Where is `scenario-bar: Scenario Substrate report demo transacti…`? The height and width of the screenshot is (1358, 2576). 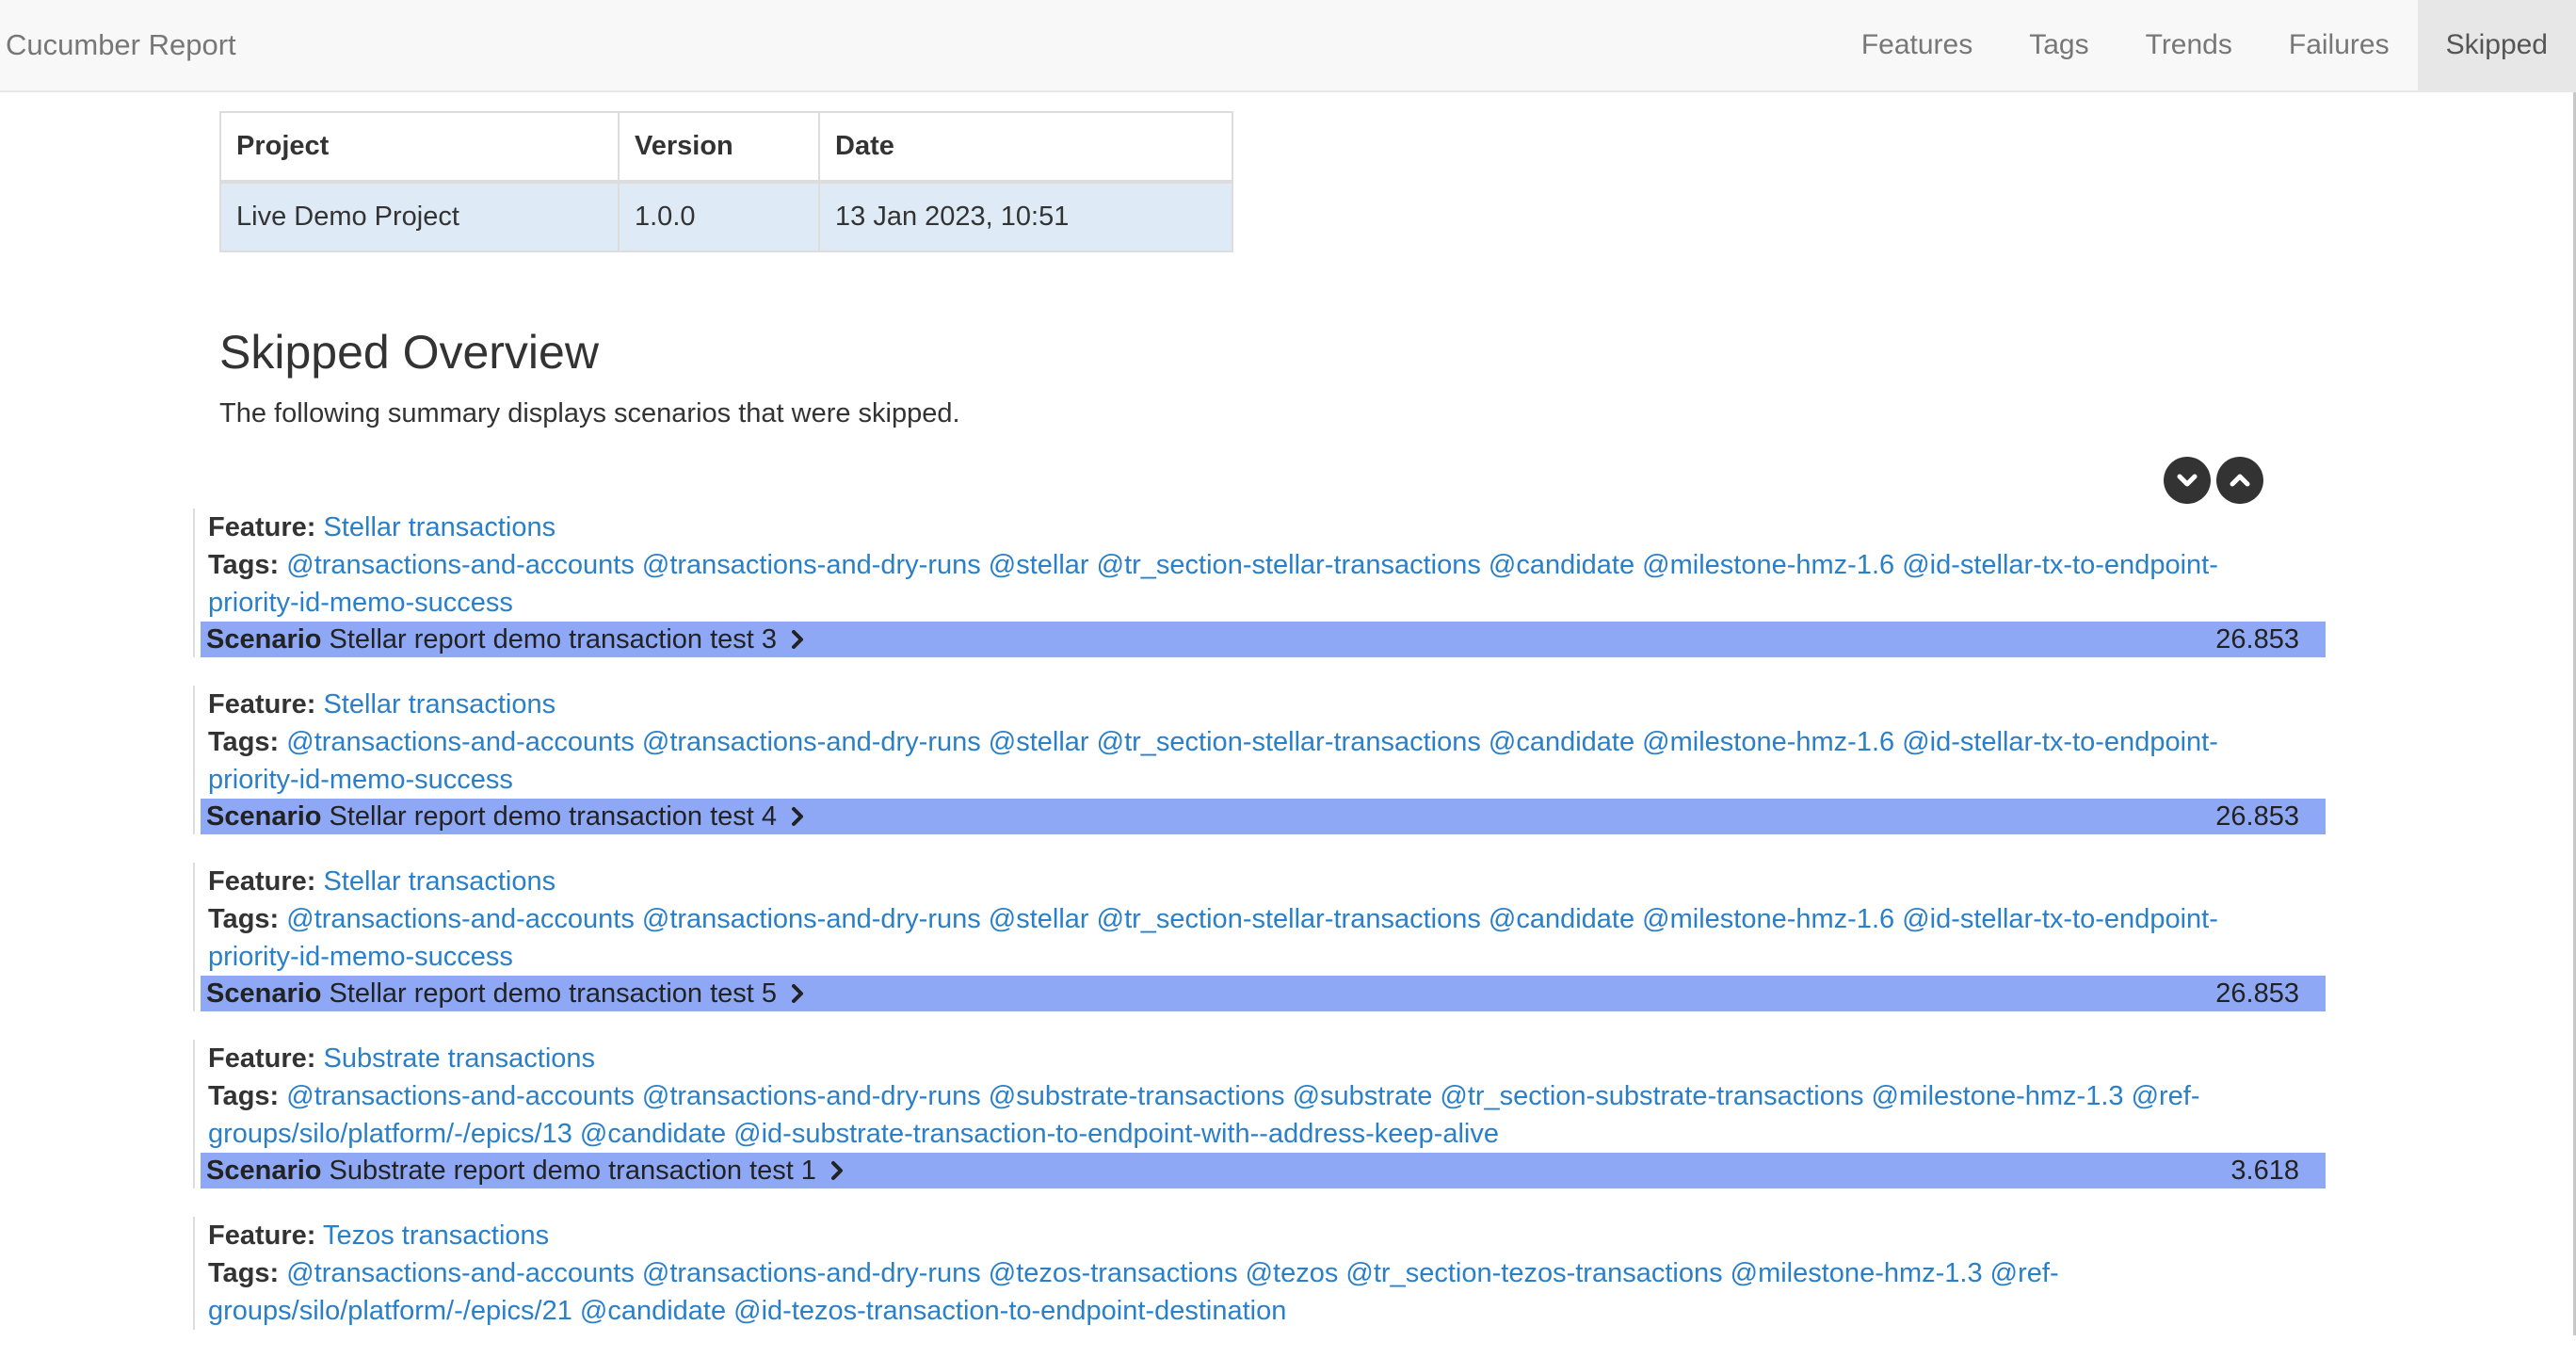 scenario-bar: Scenario Substrate report demo transacti… is located at coordinates (1263, 1170).